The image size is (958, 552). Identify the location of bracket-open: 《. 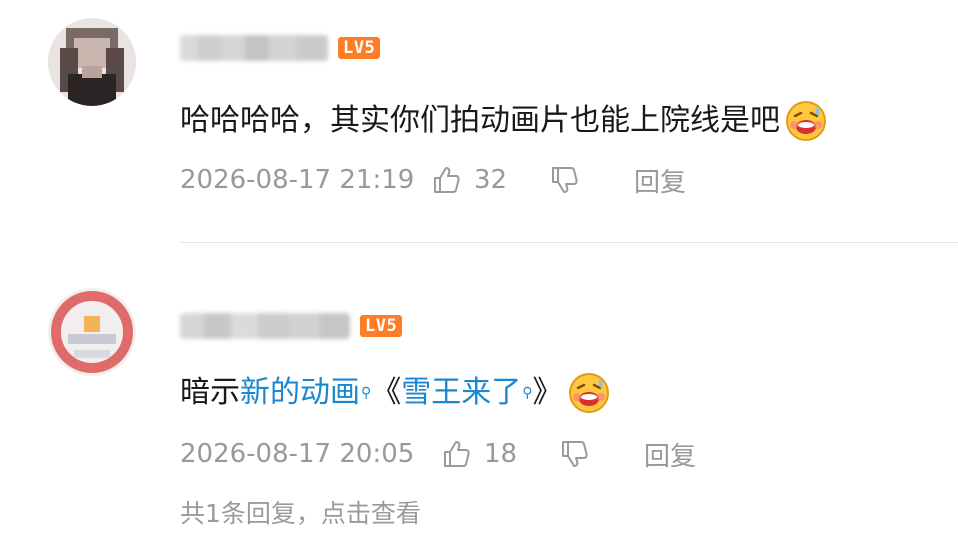
(386, 392).